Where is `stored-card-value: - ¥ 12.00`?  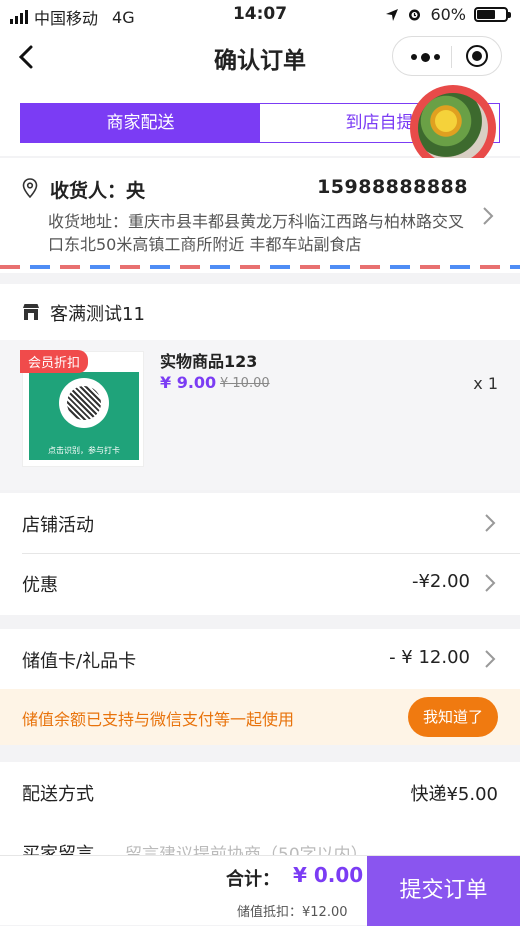
stored-card-value: - ¥ 12.00 is located at coordinates (429, 657).